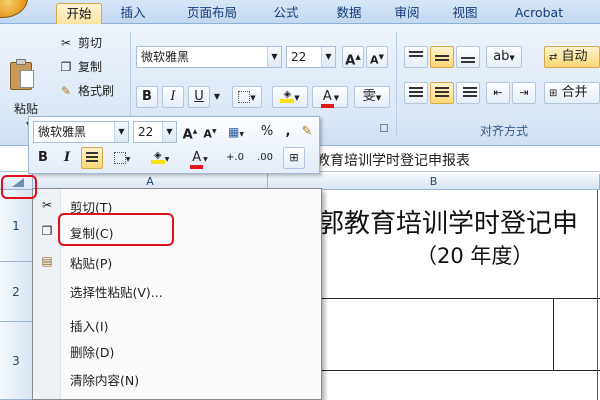  I want to click on mini-accounting-format-button: ▦▼, so click(236, 132).